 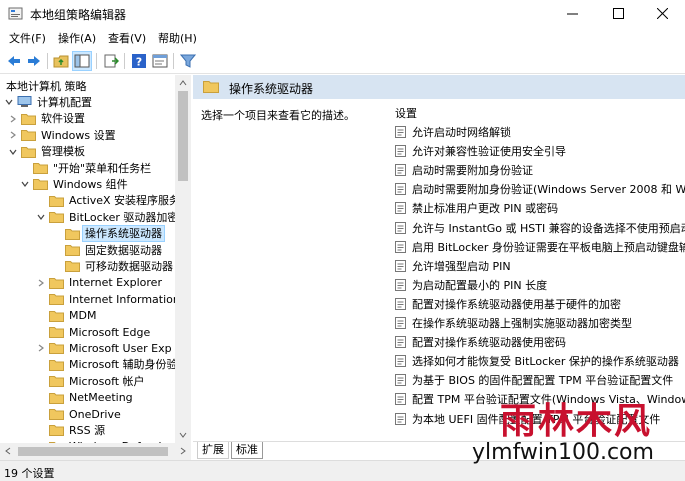 I want to click on setting-row: 为基于 BIOS 的固件配置配置 TPM 平台验证配置文件, so click(x=534, y=380).